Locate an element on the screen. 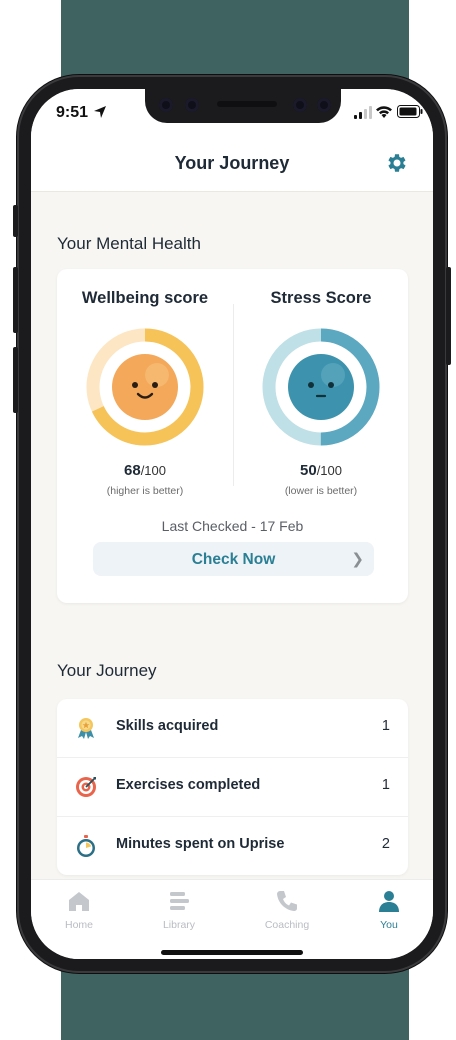  tab-label: Coaching is located at coordinates (287, 925).